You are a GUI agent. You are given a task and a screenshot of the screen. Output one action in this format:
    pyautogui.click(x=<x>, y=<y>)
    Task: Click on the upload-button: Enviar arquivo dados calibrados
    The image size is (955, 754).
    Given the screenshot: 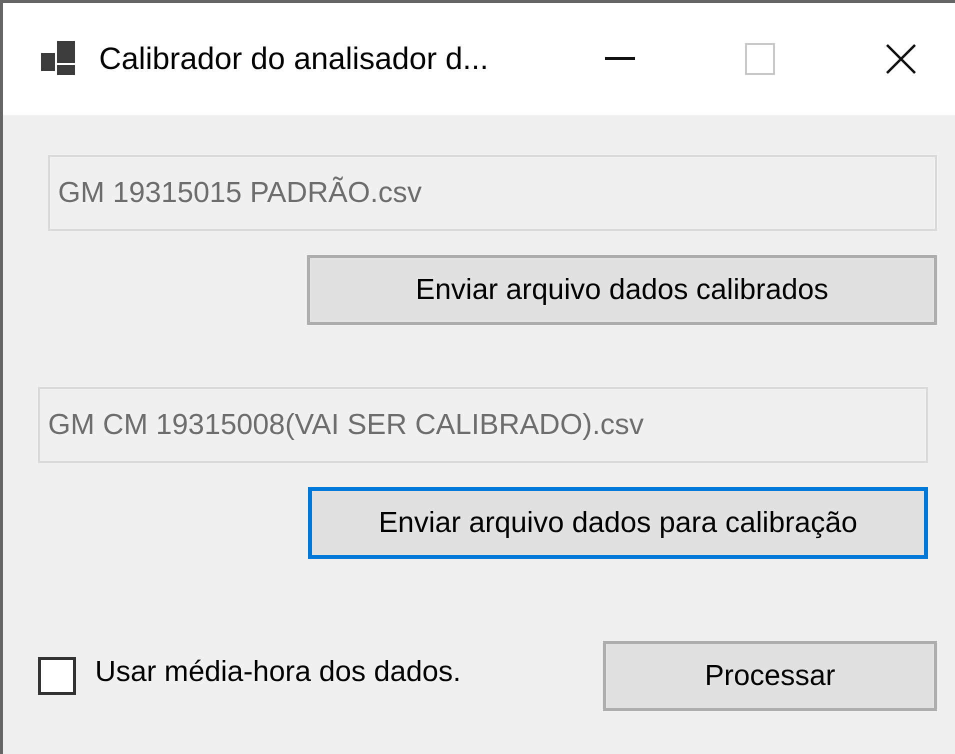 What is the action you would take?
    pyautogui.click(x=622, y=290)
    